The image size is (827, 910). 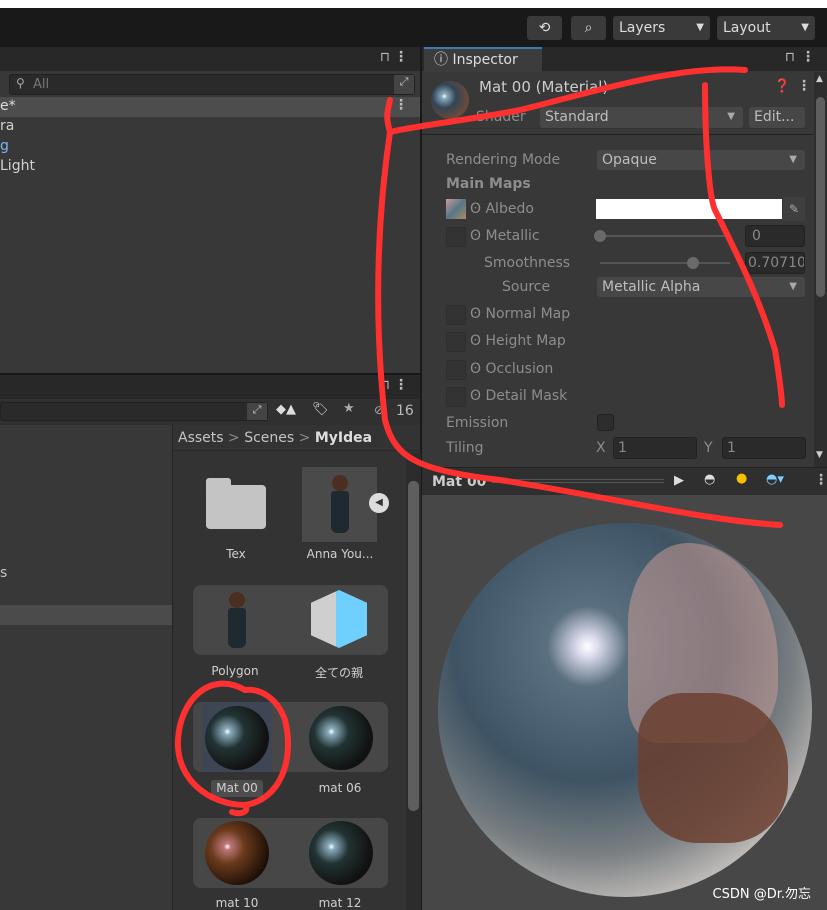 What do you see at coordinates (339, 504) in the screenshot?
I see `character-thumbnail` at bounding box center [339, 504].